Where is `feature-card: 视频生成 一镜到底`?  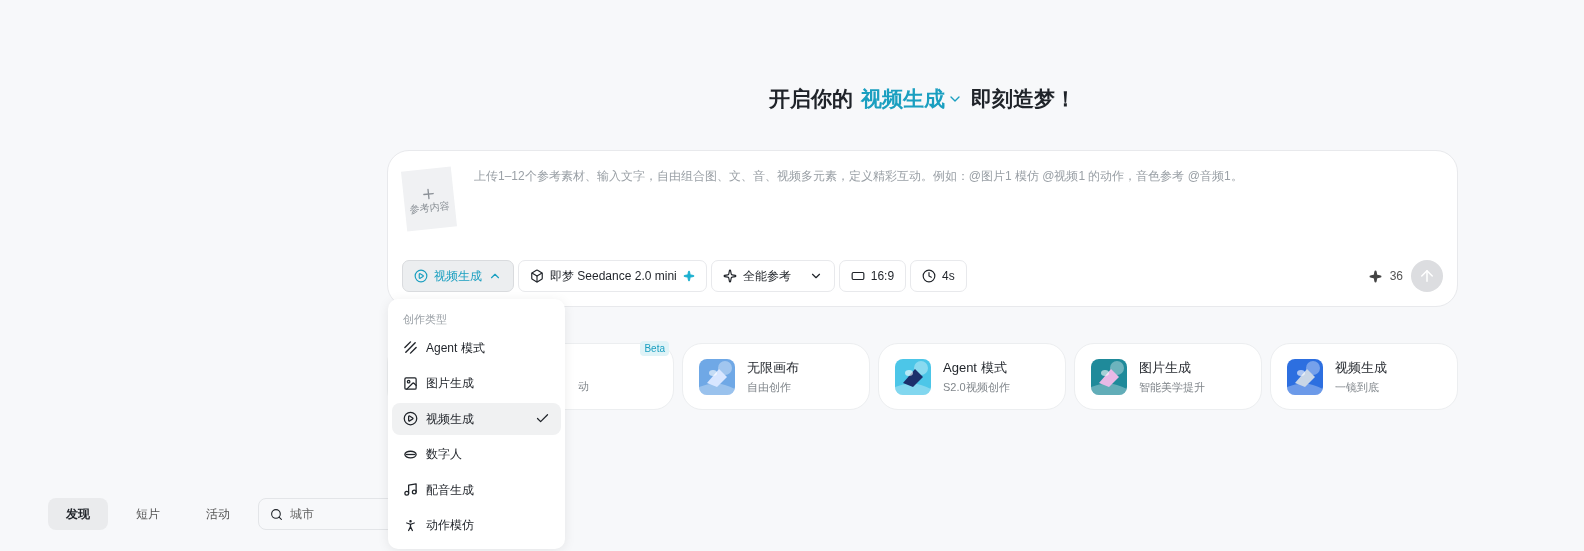 feature-card: 视频生成 一镜到底 is located at coordinates (1364, 376).